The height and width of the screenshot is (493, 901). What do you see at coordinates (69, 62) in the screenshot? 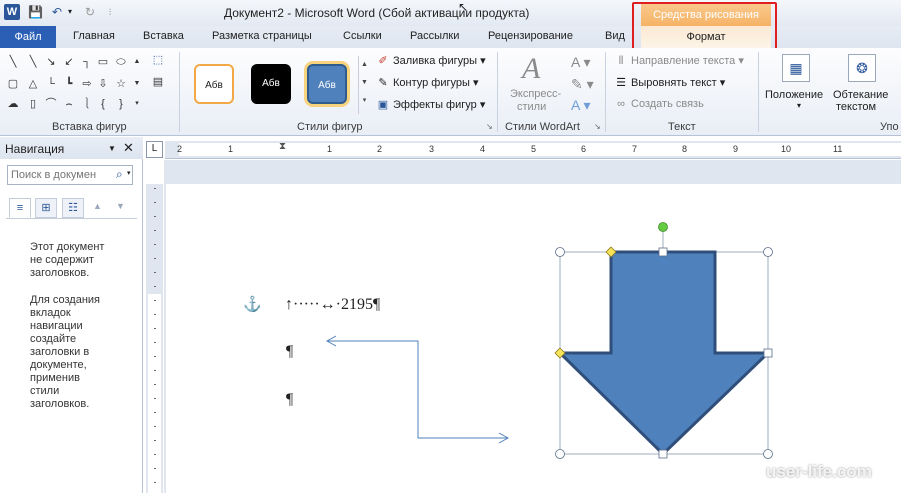
I see `double-arrow-icon: ↙` at bounding box center [69, 62].